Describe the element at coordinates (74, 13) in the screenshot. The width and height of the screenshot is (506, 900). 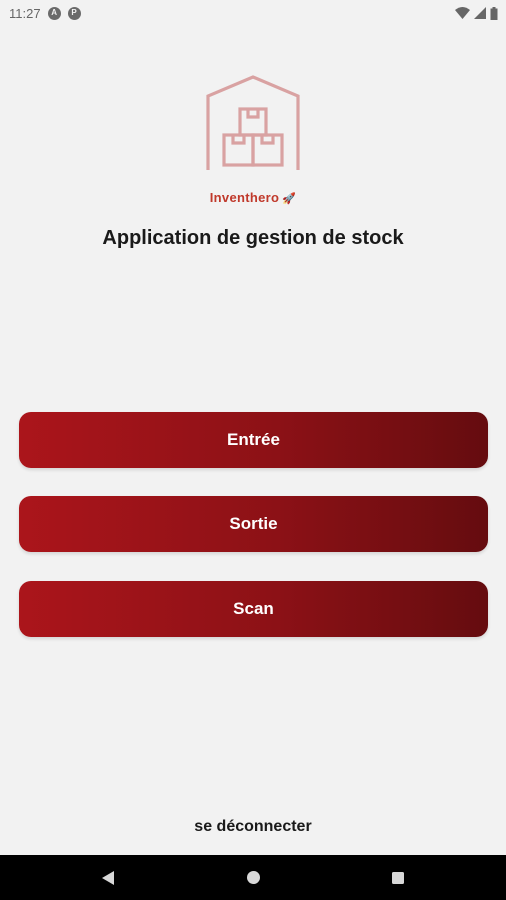
I see `app-p-icon: P` at that location.